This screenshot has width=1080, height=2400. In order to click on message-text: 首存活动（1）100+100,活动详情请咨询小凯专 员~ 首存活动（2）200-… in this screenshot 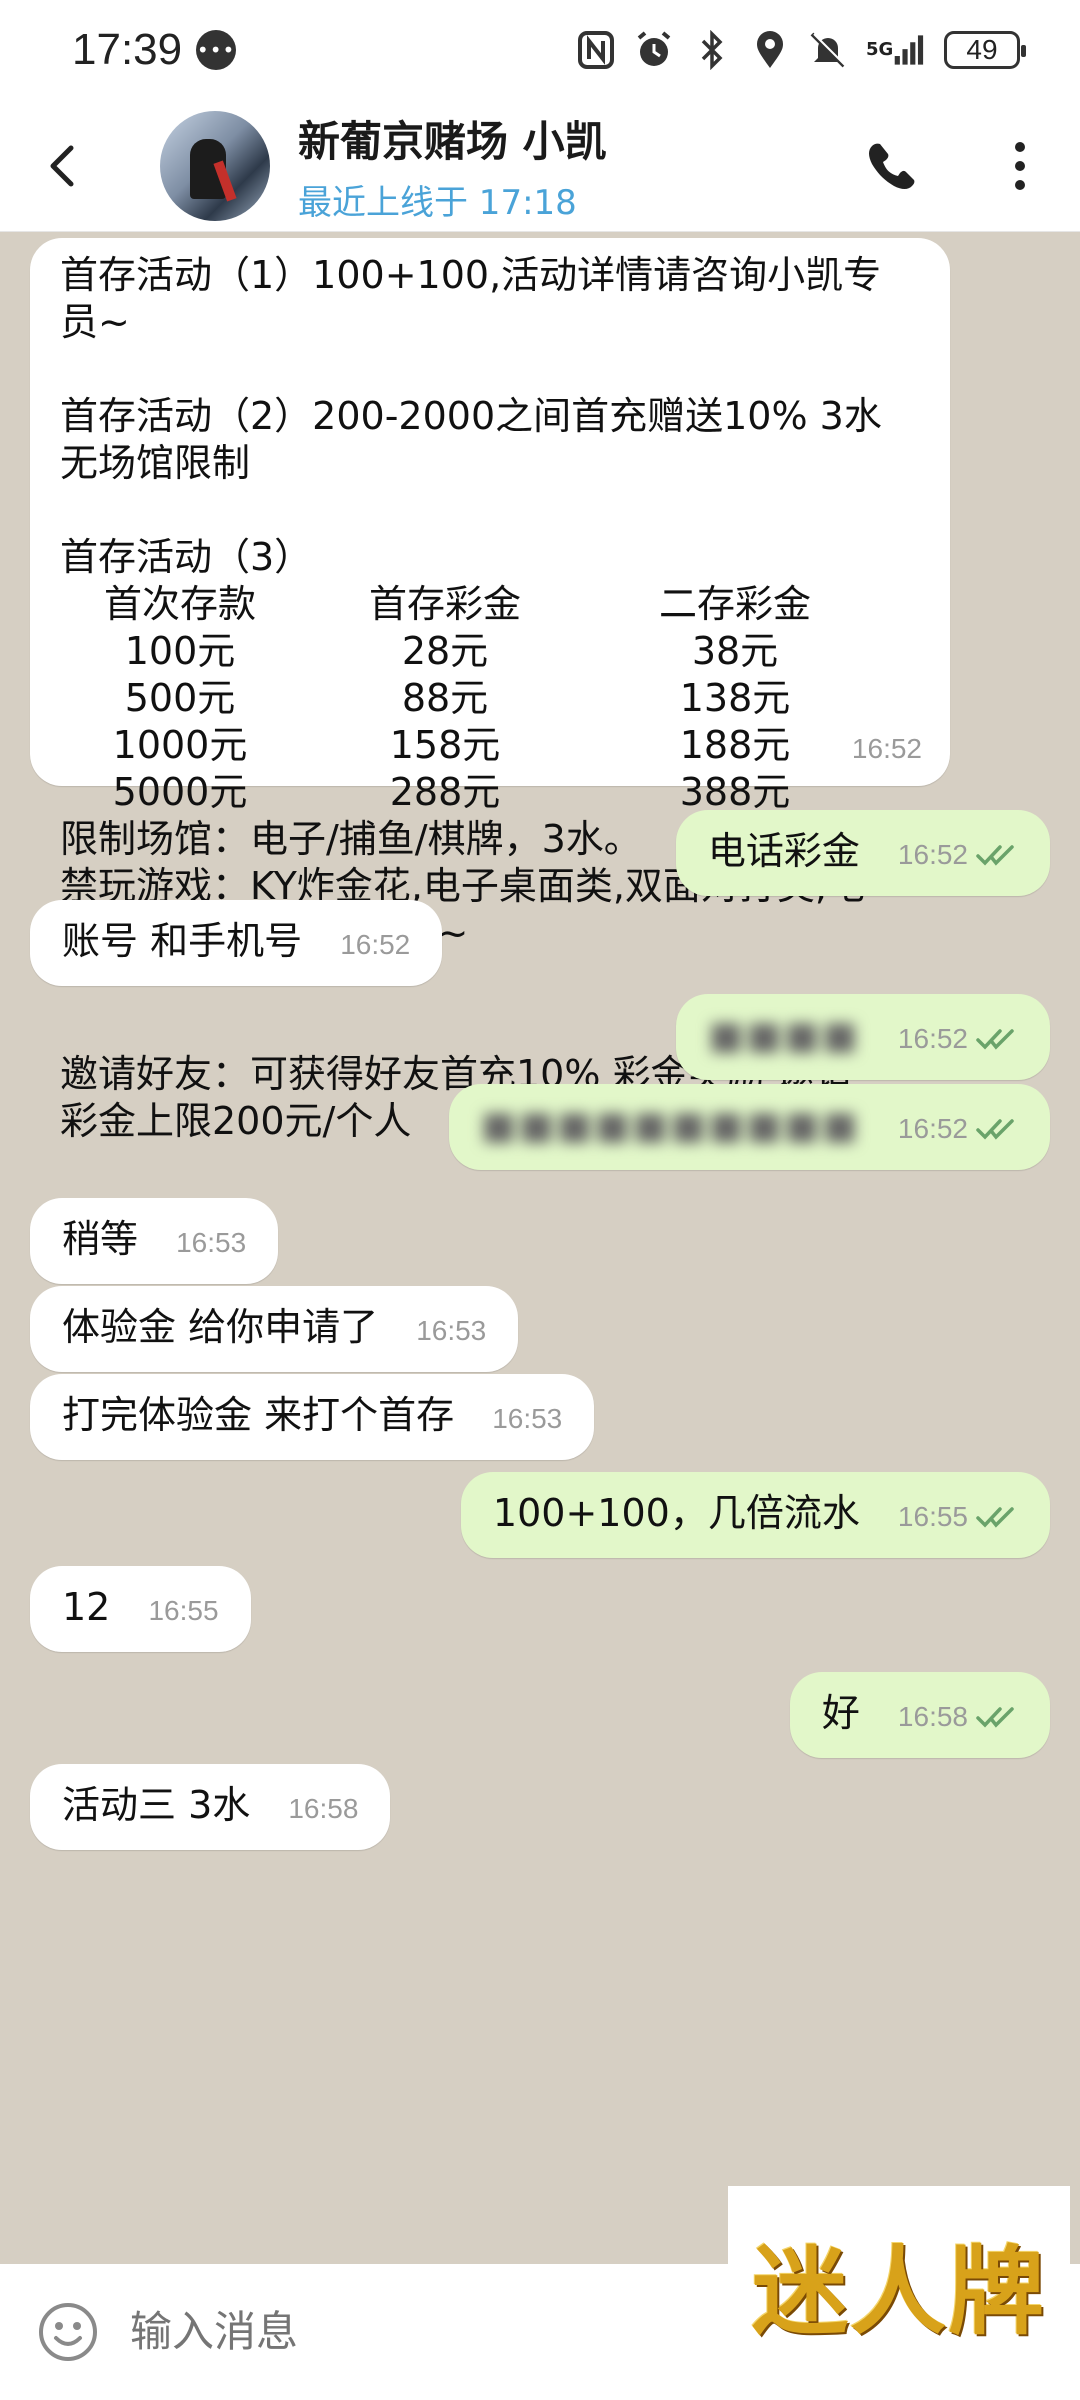, I will do `click(471, 416)`.